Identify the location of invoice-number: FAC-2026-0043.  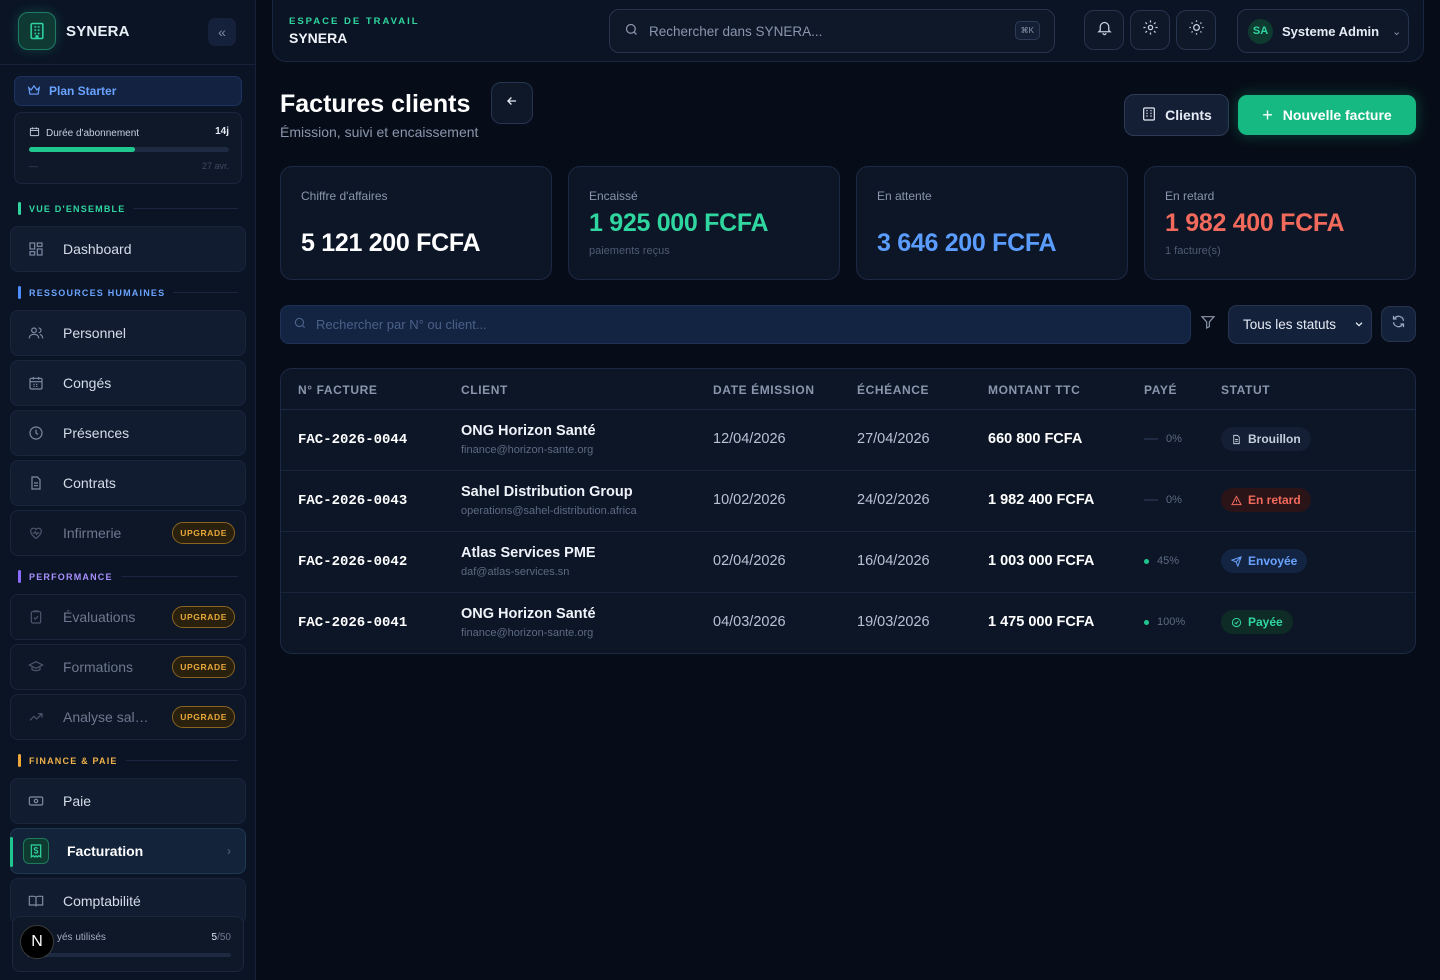
(352, 501).